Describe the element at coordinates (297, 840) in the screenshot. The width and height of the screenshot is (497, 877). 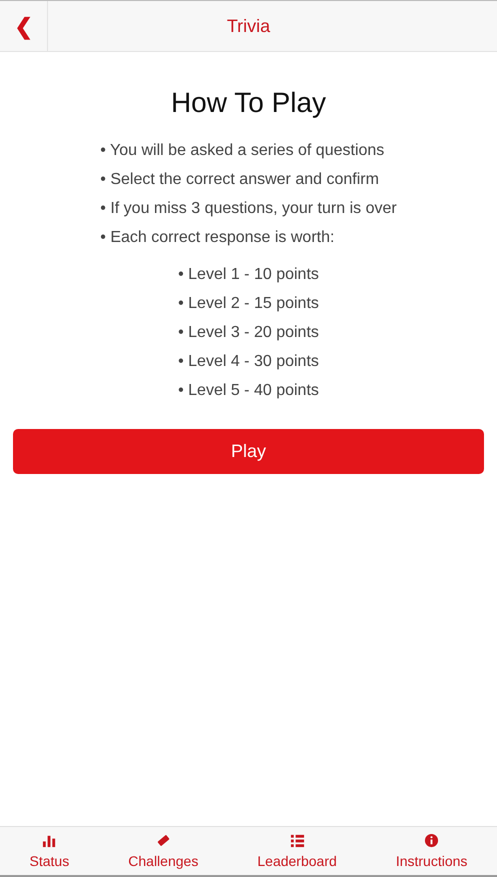
I see `list-icon` at that location.